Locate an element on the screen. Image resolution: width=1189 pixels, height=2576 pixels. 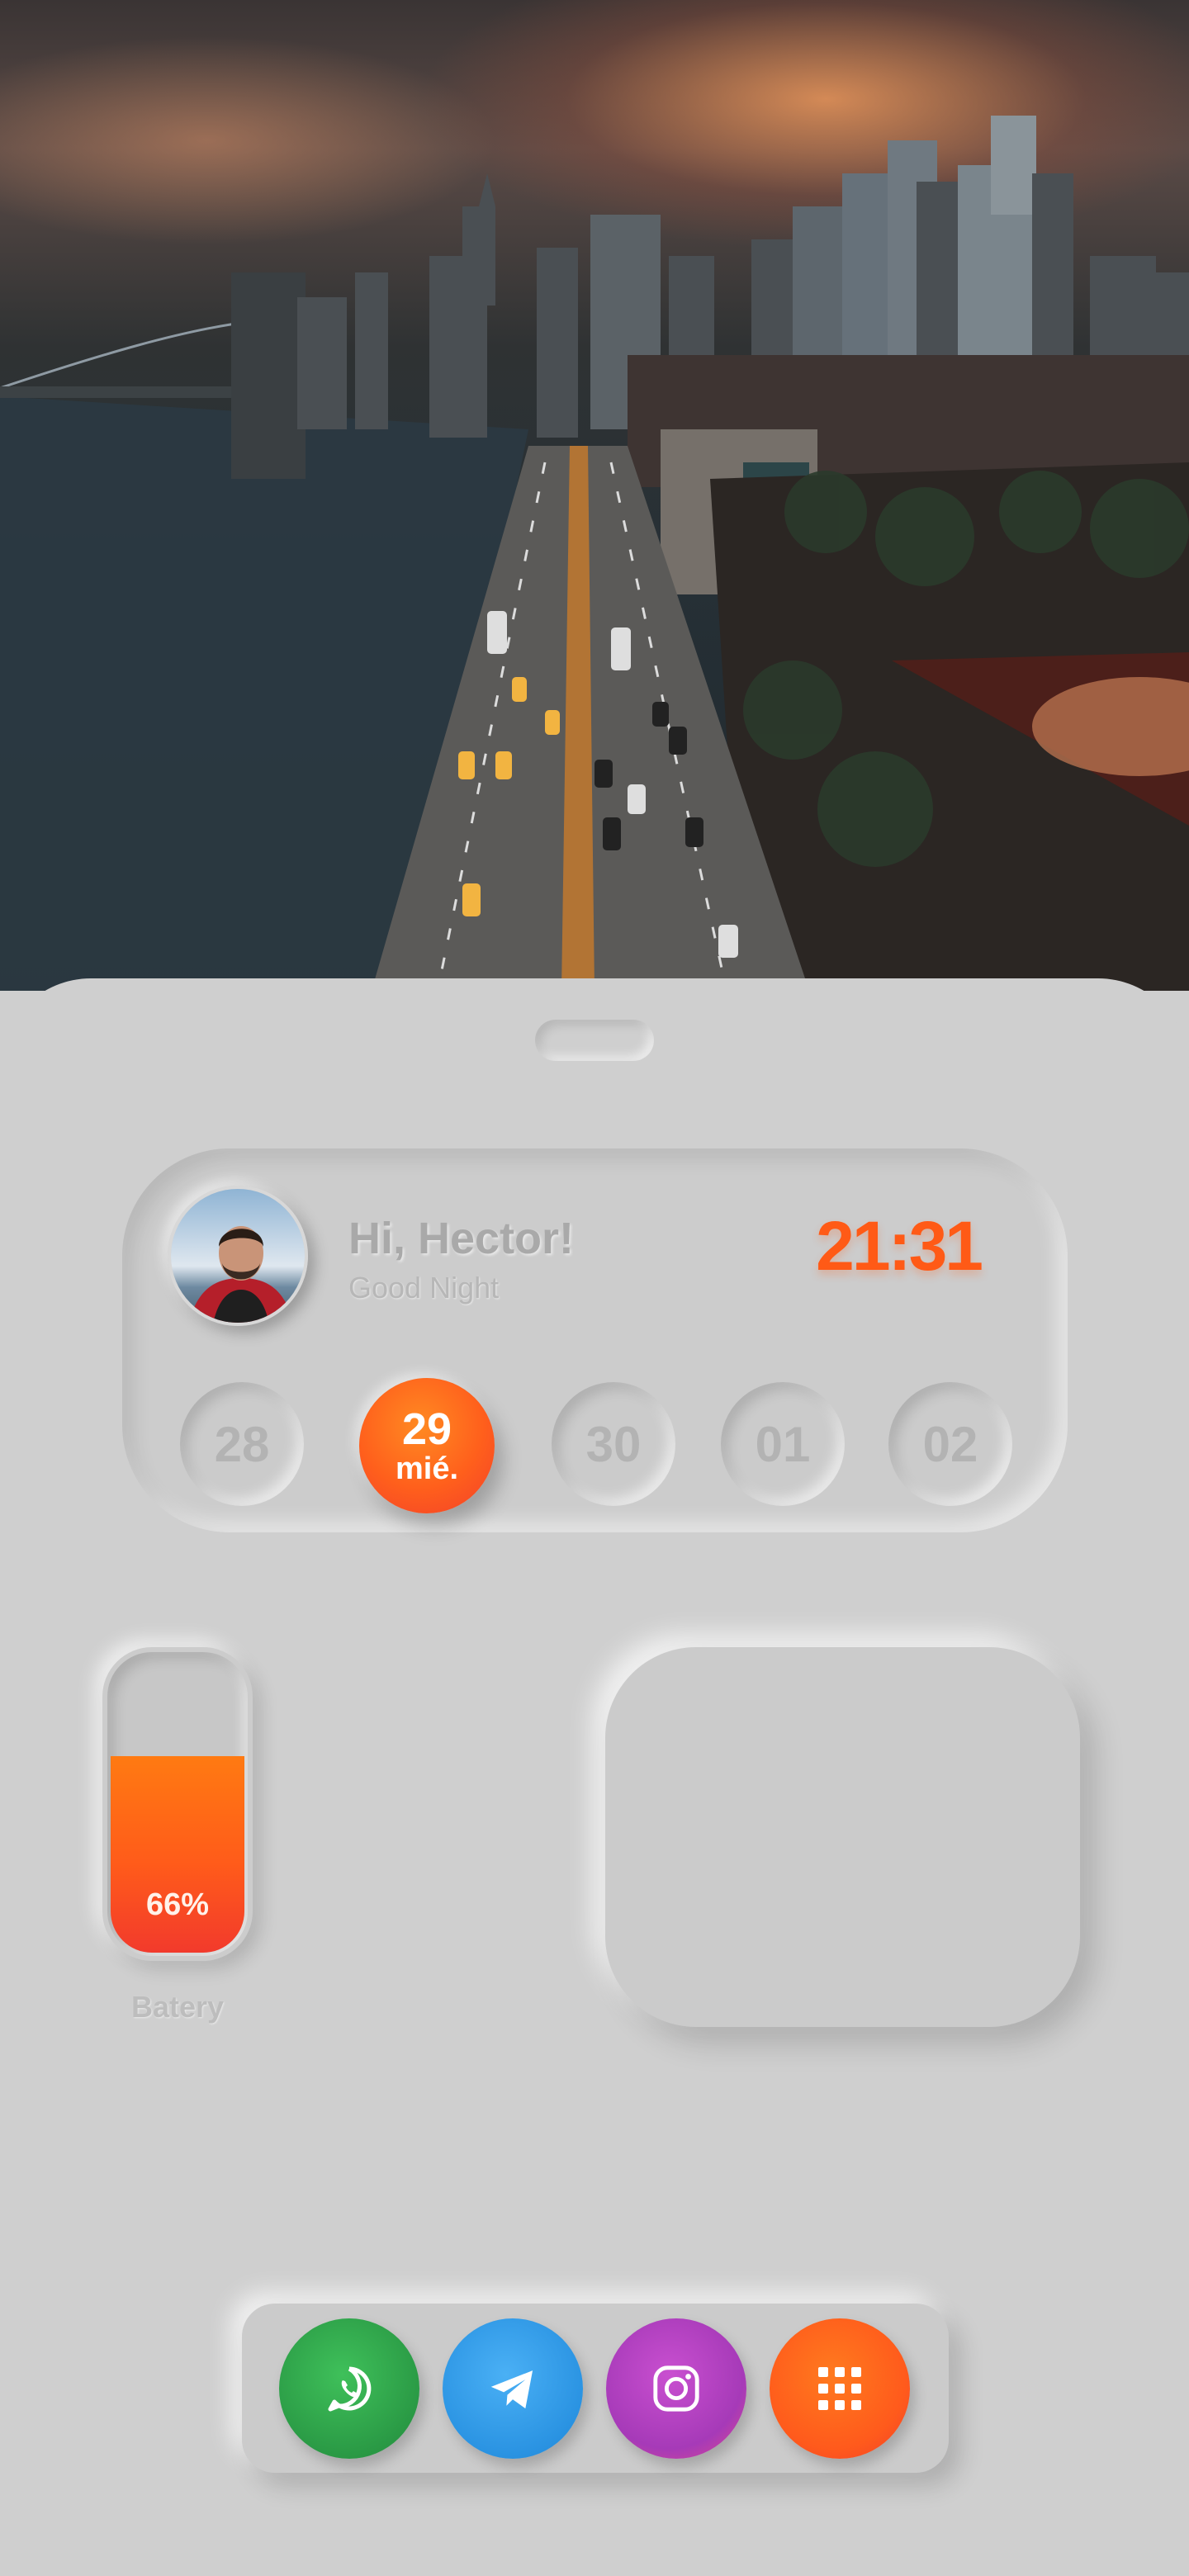
battery-widget: 66% is located at coordinates (177, 1804).